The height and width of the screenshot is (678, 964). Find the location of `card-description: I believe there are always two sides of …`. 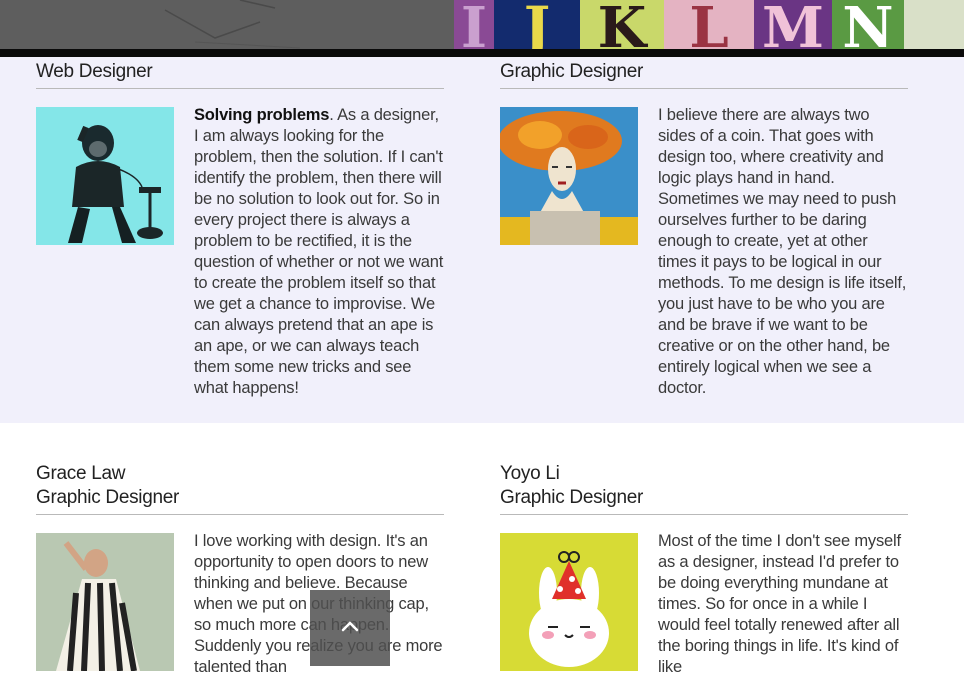

card-description: I believe there are always two sides of … is located at coordinates (782, 251).